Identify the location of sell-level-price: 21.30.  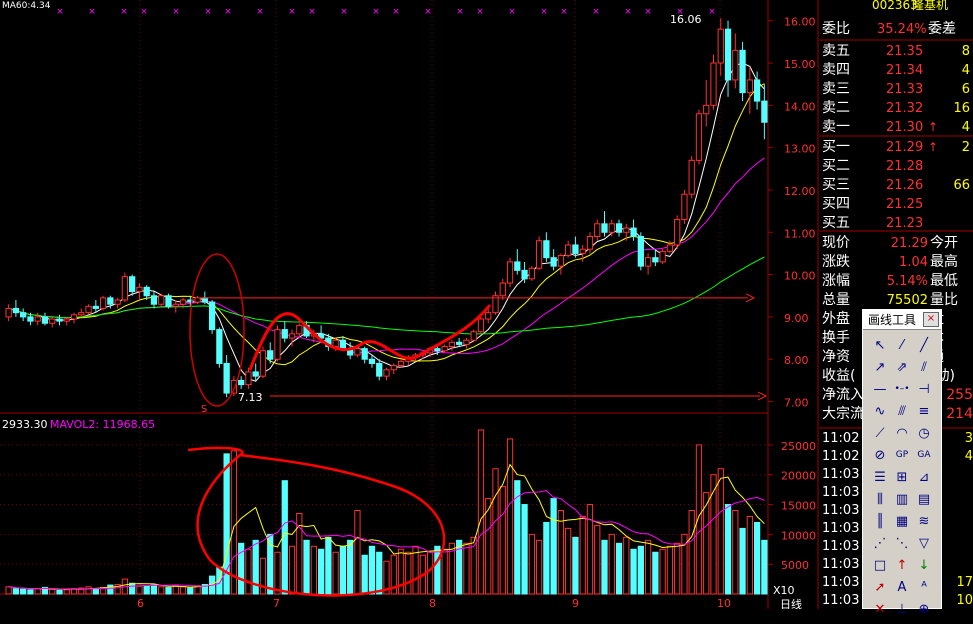
(904, 127).